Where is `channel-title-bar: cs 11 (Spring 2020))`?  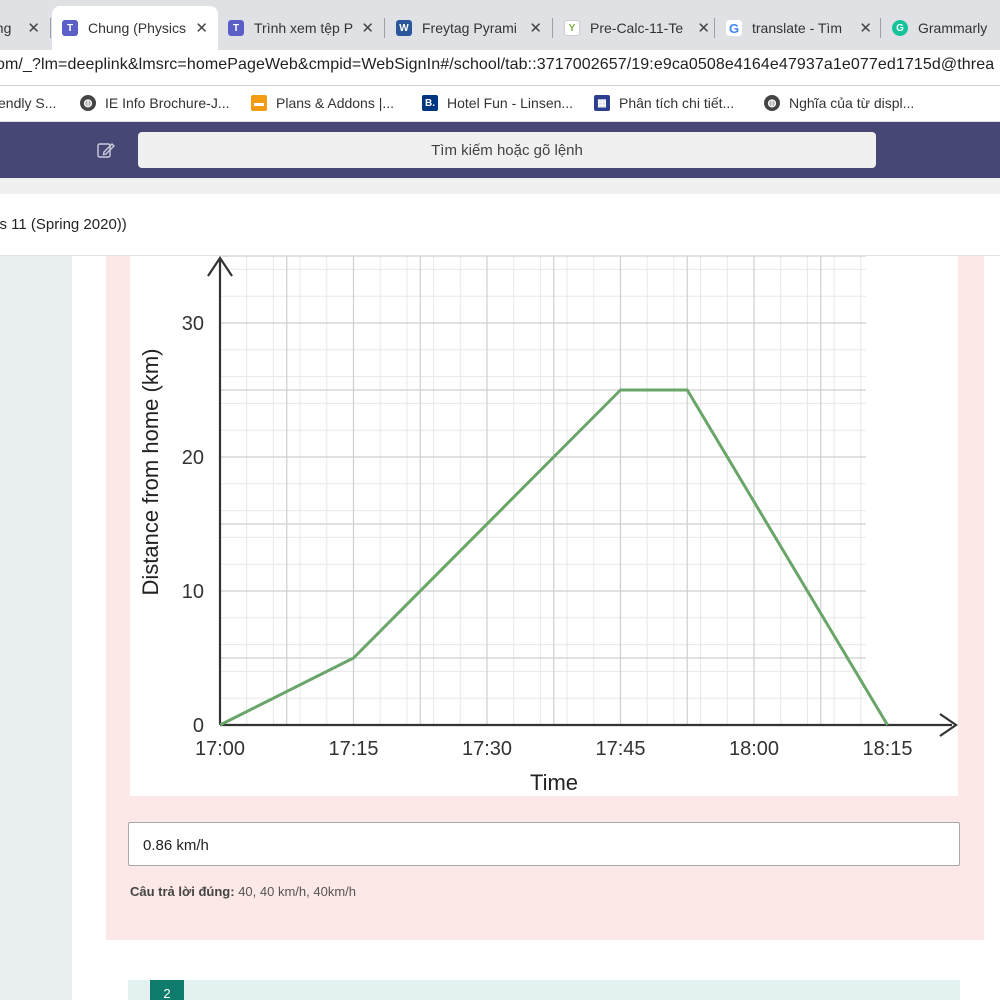 channel-title-bar: cs 11 (Spring 2020)) is located at coordinates (500, 225).